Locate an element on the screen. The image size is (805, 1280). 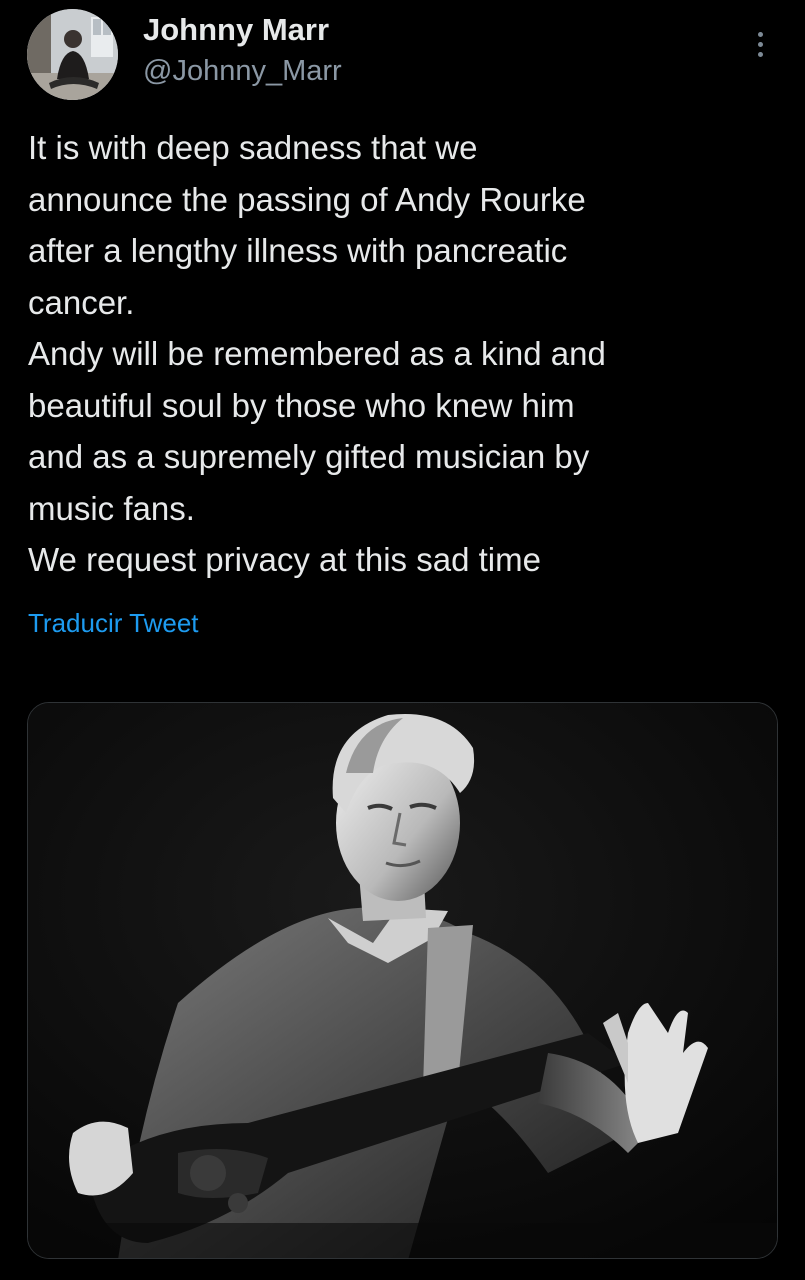
tweet-text-line: cancer. is located at coordinates (81, 302).